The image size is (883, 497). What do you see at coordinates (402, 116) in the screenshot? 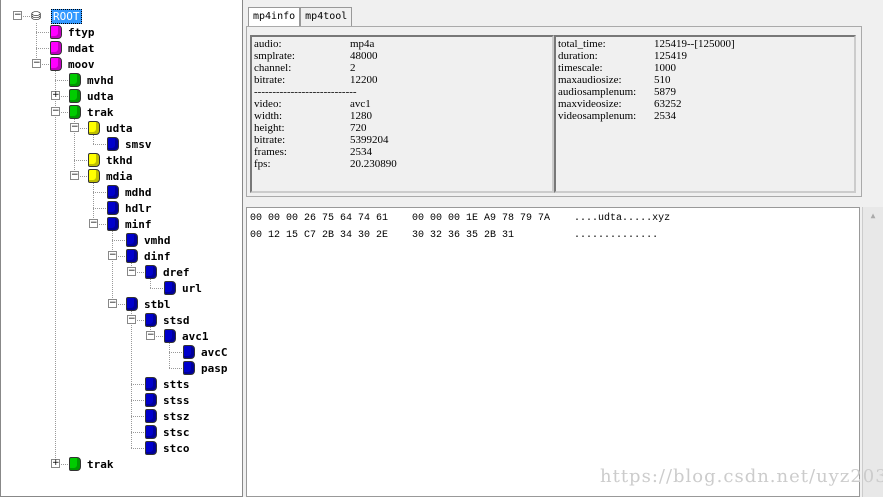
I see `info-row: width: 1280` at bounding box center [402, 116].